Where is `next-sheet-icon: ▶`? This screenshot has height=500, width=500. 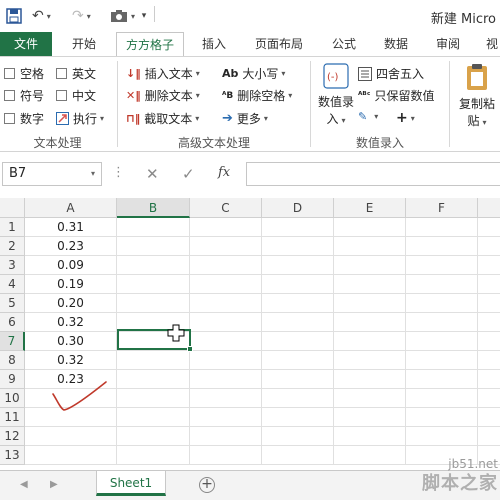
next-sheet-icon: ▶ is located at coordinates (54, 484).